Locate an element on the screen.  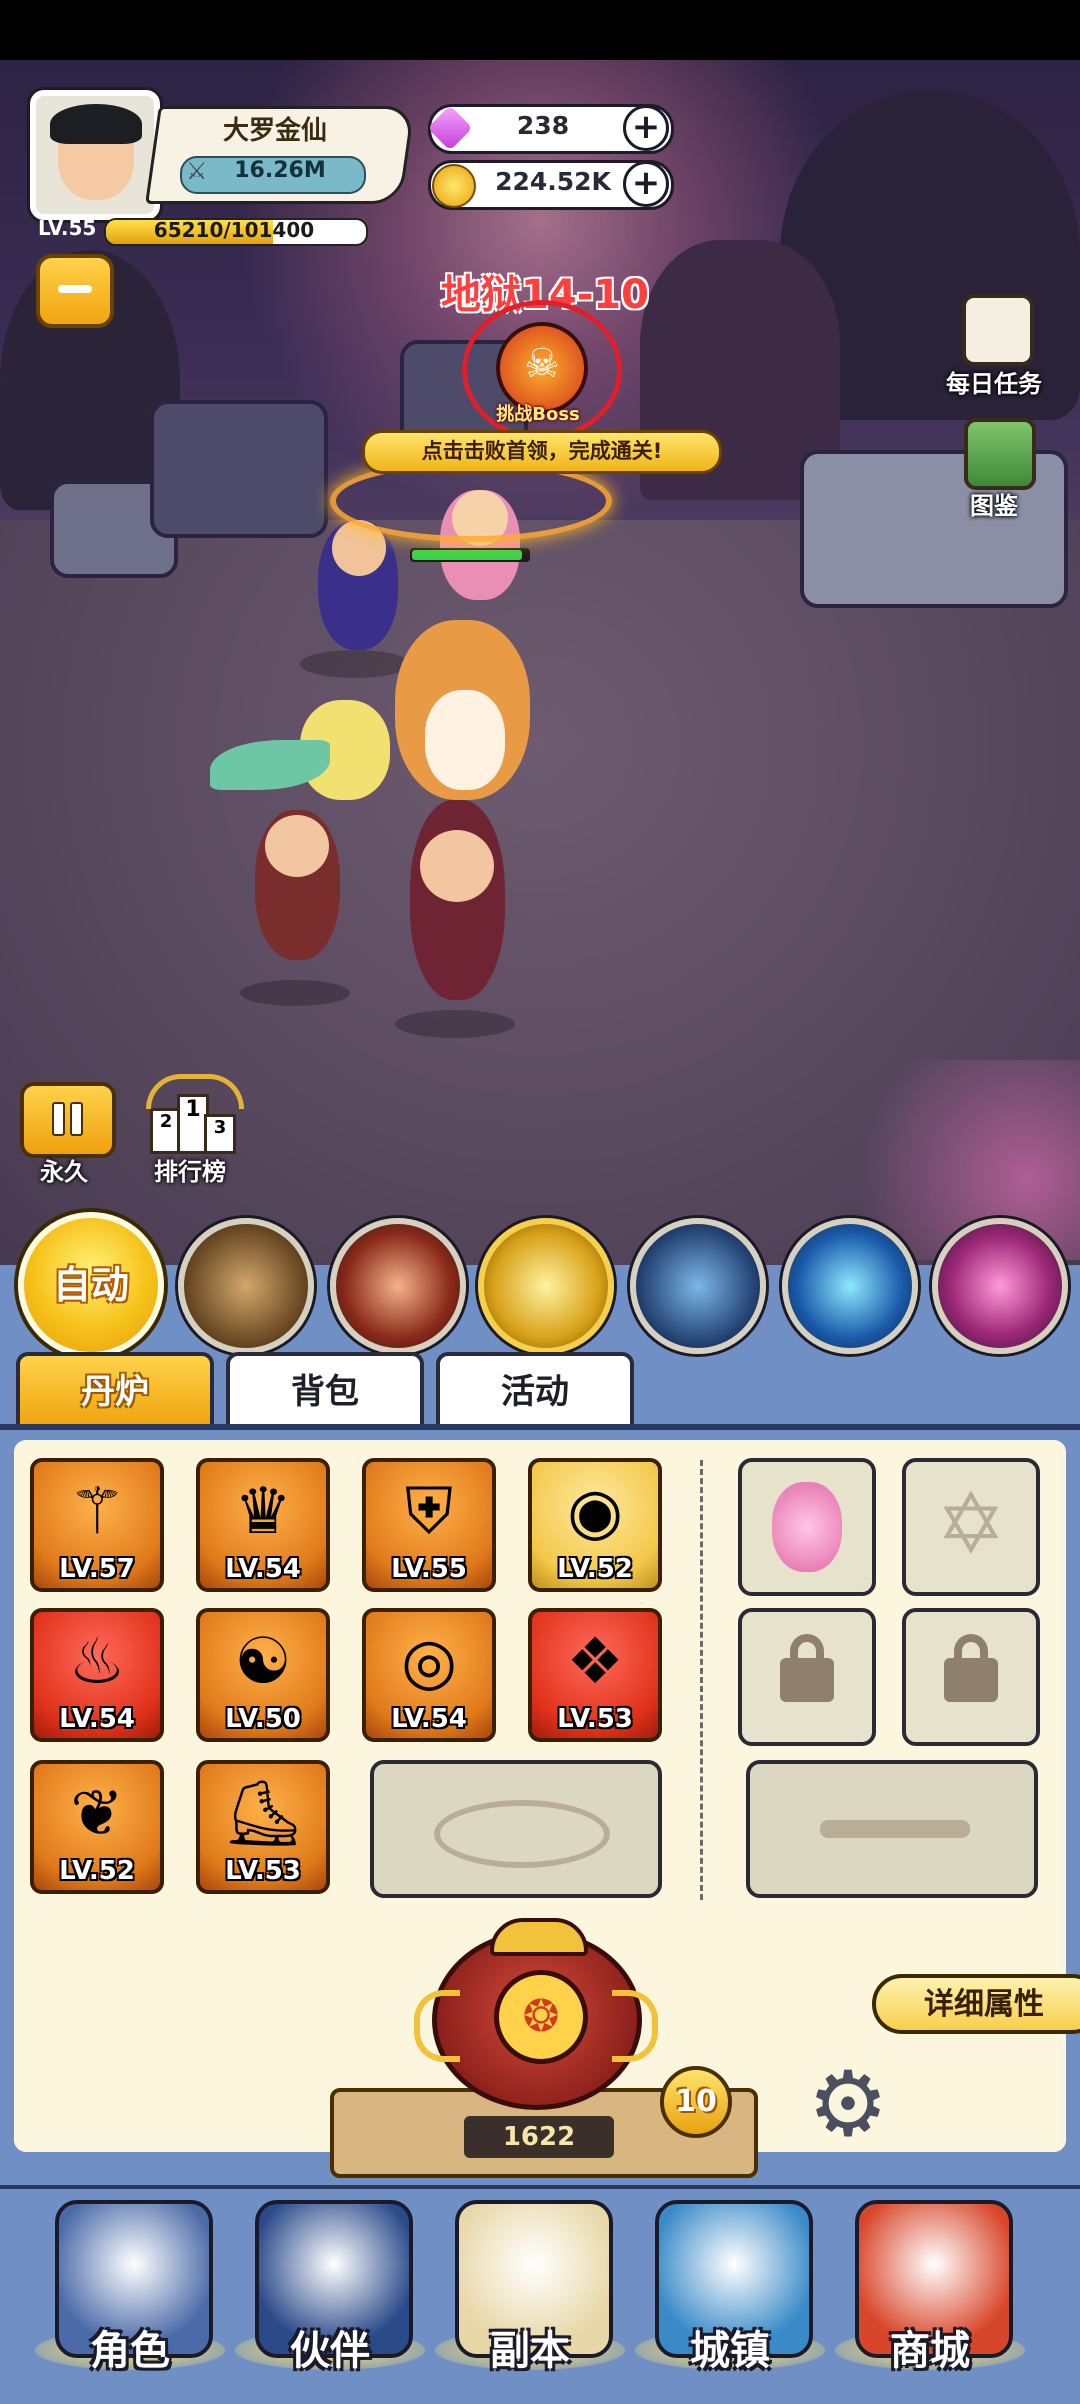
daily-tasks-label: 每日任务 is located at coordinates (994, 381).